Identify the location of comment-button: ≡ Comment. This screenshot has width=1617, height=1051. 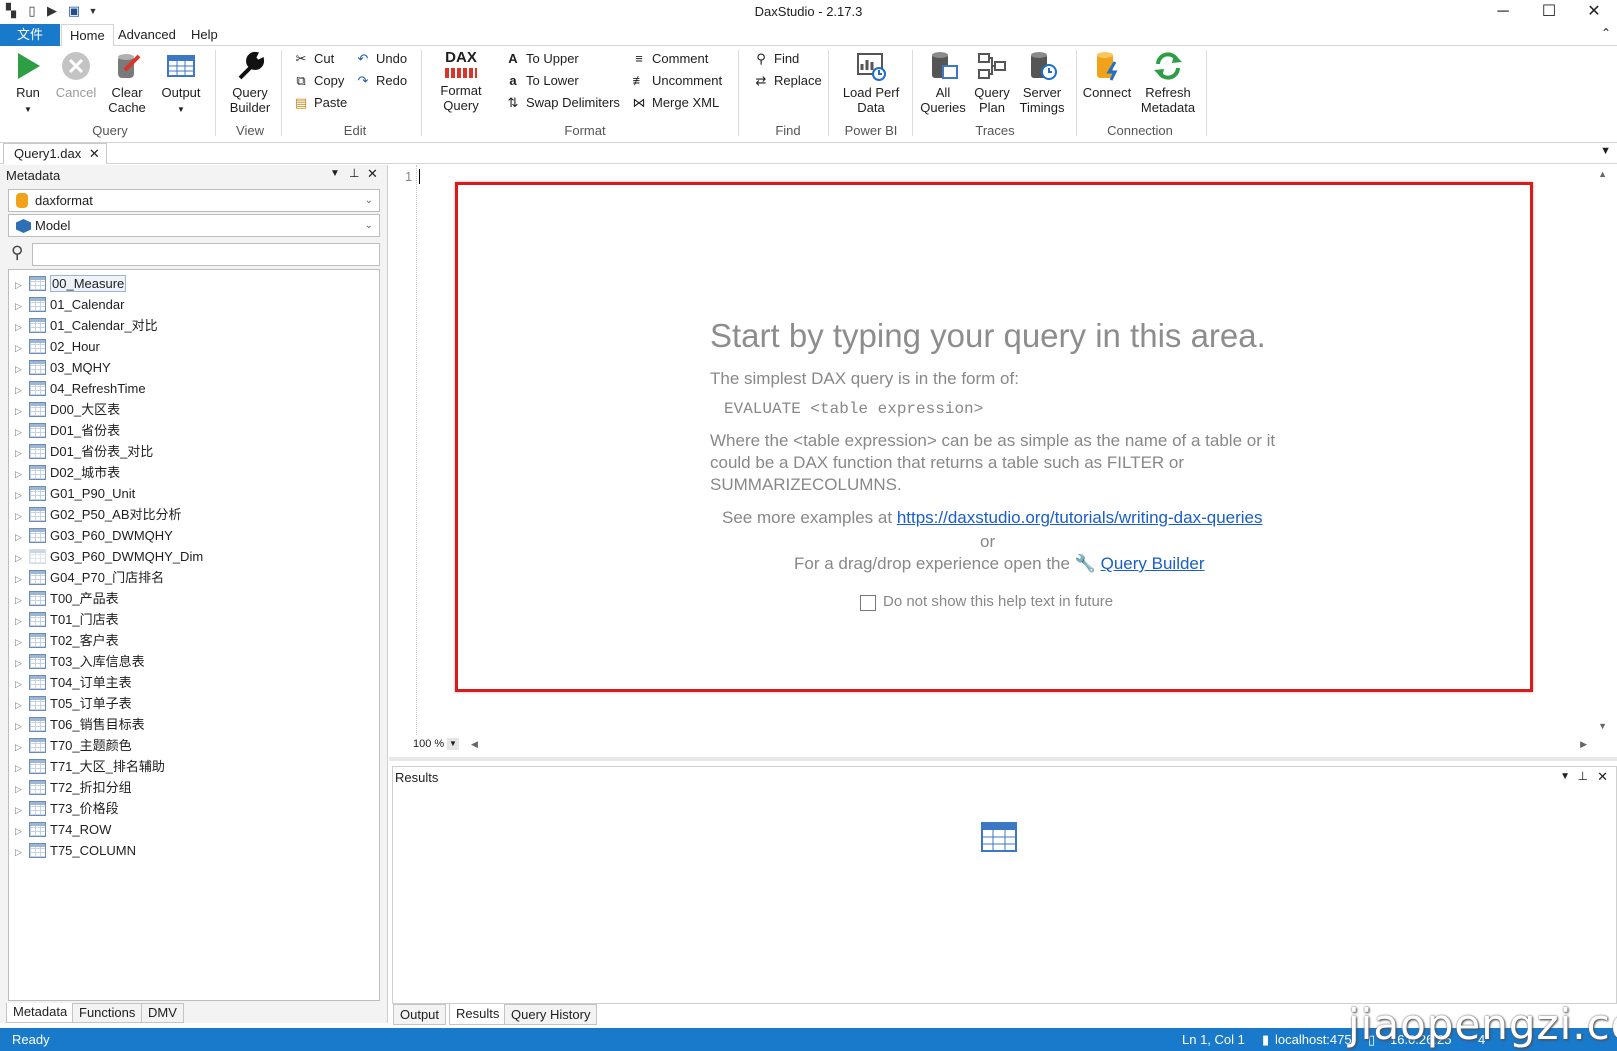
(669, 59).